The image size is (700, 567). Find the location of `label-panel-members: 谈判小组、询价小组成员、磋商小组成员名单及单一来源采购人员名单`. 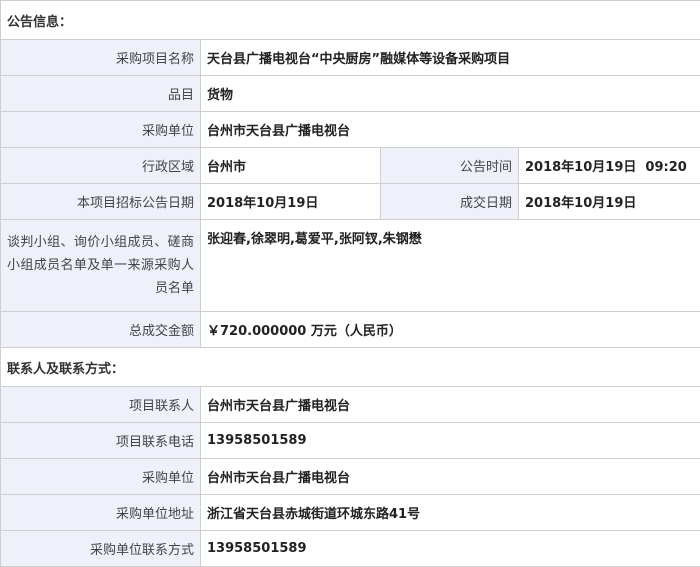

label-panel-members: 谈判小组、询价小组成员、磋商小组成员名单及单一来源采购人员名单 is located at coordinates (101, 266).